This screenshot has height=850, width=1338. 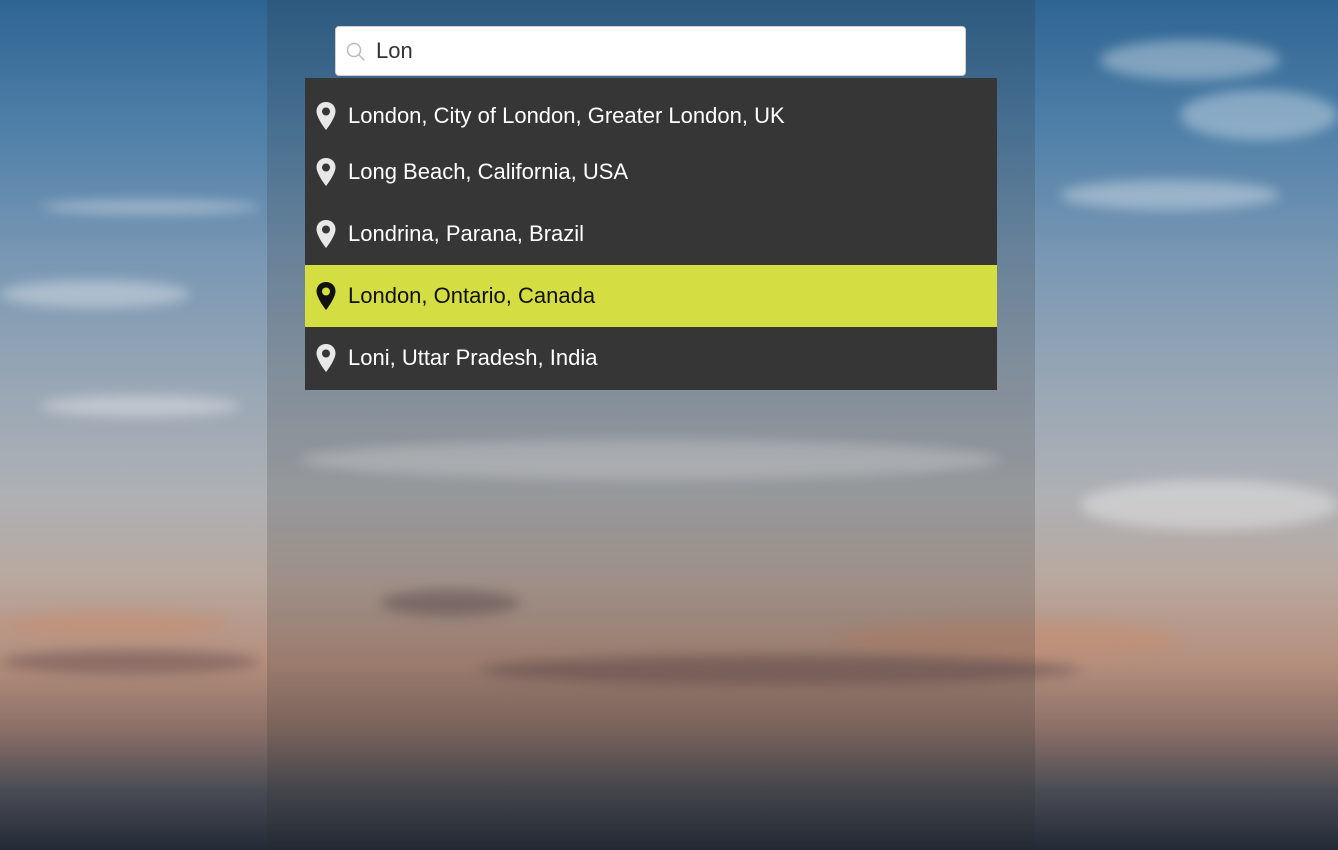 I want to click on search-box, so click(x=650, y=51).